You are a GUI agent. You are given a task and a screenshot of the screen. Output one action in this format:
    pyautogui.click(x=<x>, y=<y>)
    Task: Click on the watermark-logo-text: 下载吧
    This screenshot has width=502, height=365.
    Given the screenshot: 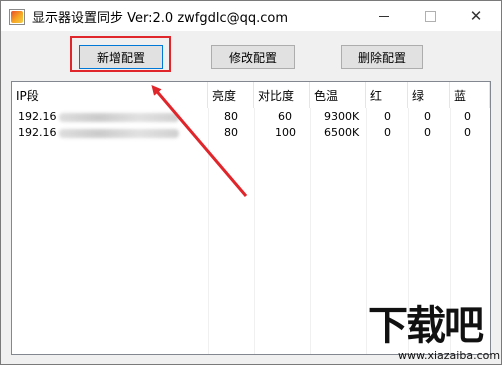 What is the action you would take?
    pyautogui.click(x=426, y=326)
    